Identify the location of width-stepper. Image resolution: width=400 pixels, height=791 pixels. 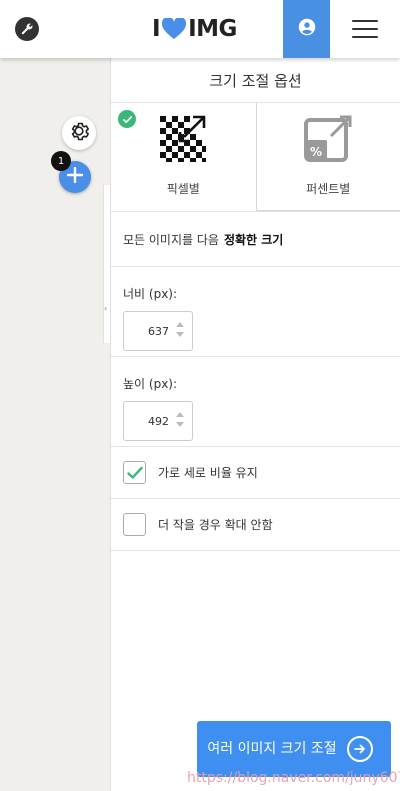
(180, 329).